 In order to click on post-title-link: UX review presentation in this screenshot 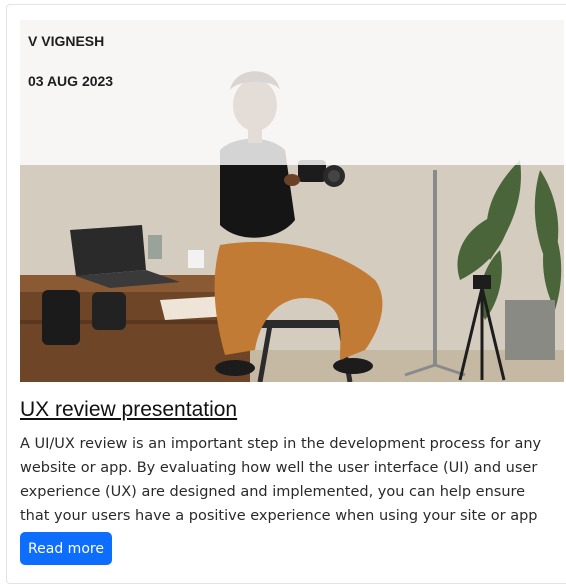, I will do `click(128, 410)`.